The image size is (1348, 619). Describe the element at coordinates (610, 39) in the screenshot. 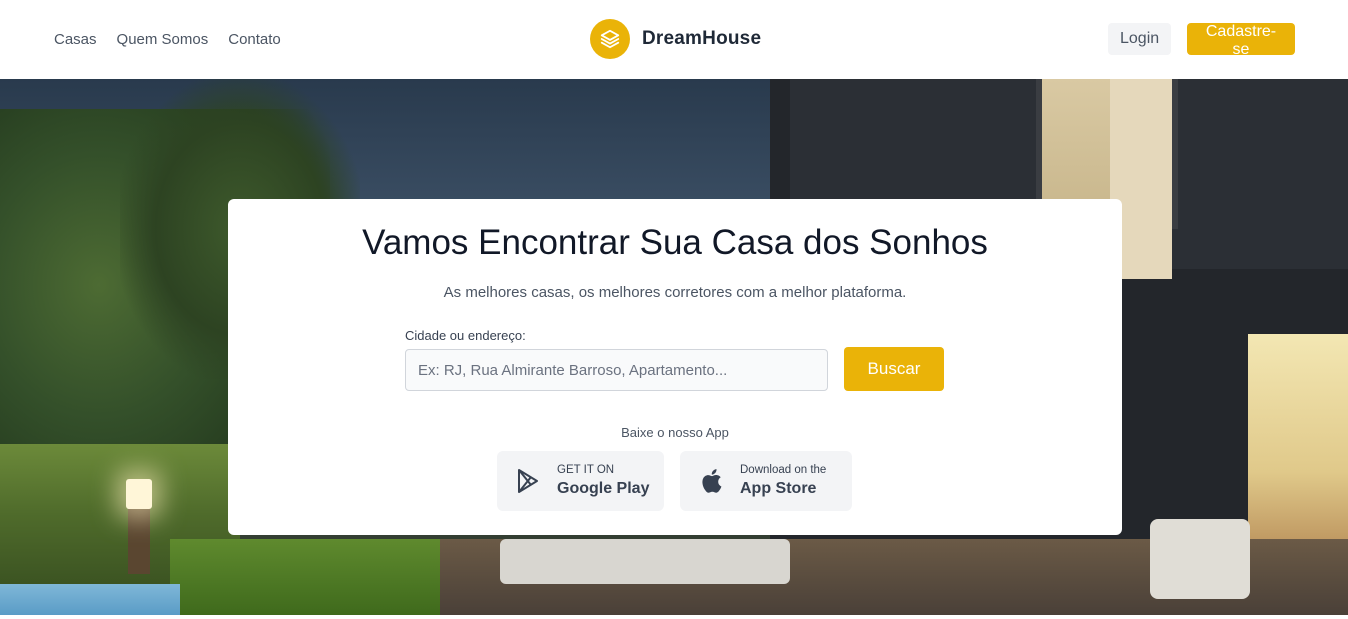

I see `layers-logo-icon` at that location.